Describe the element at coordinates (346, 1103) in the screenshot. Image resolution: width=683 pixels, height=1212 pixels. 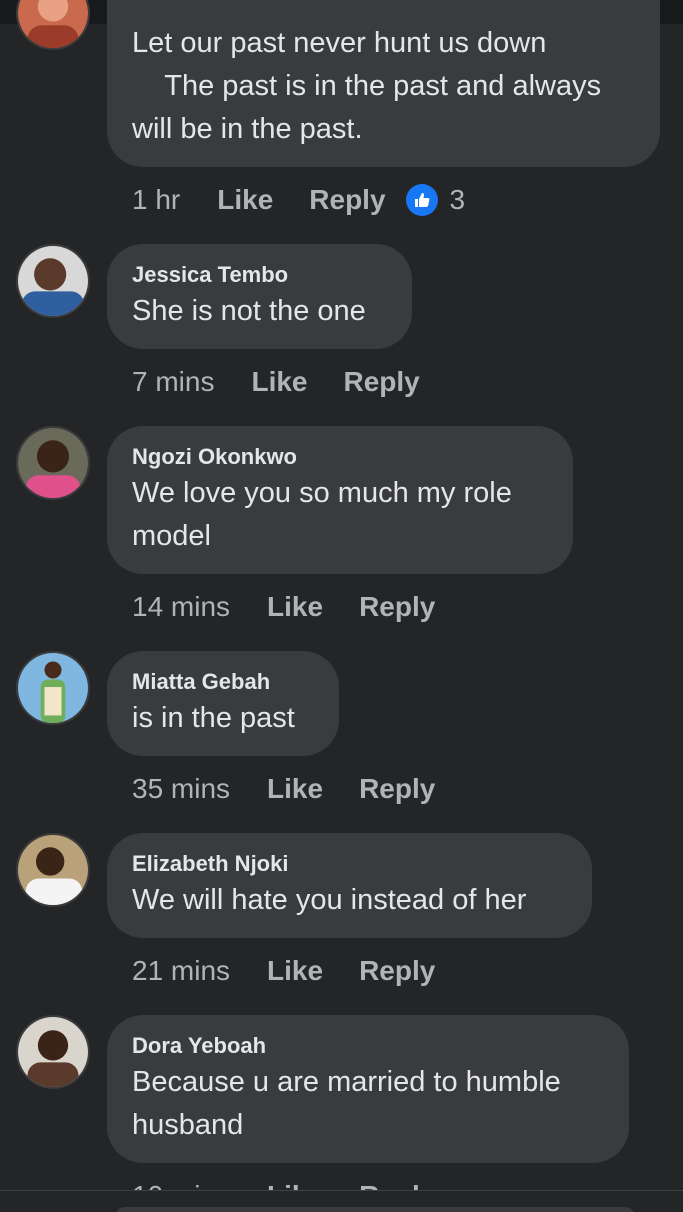
I see `comment-text: Because u are married to humble husband` at that location.